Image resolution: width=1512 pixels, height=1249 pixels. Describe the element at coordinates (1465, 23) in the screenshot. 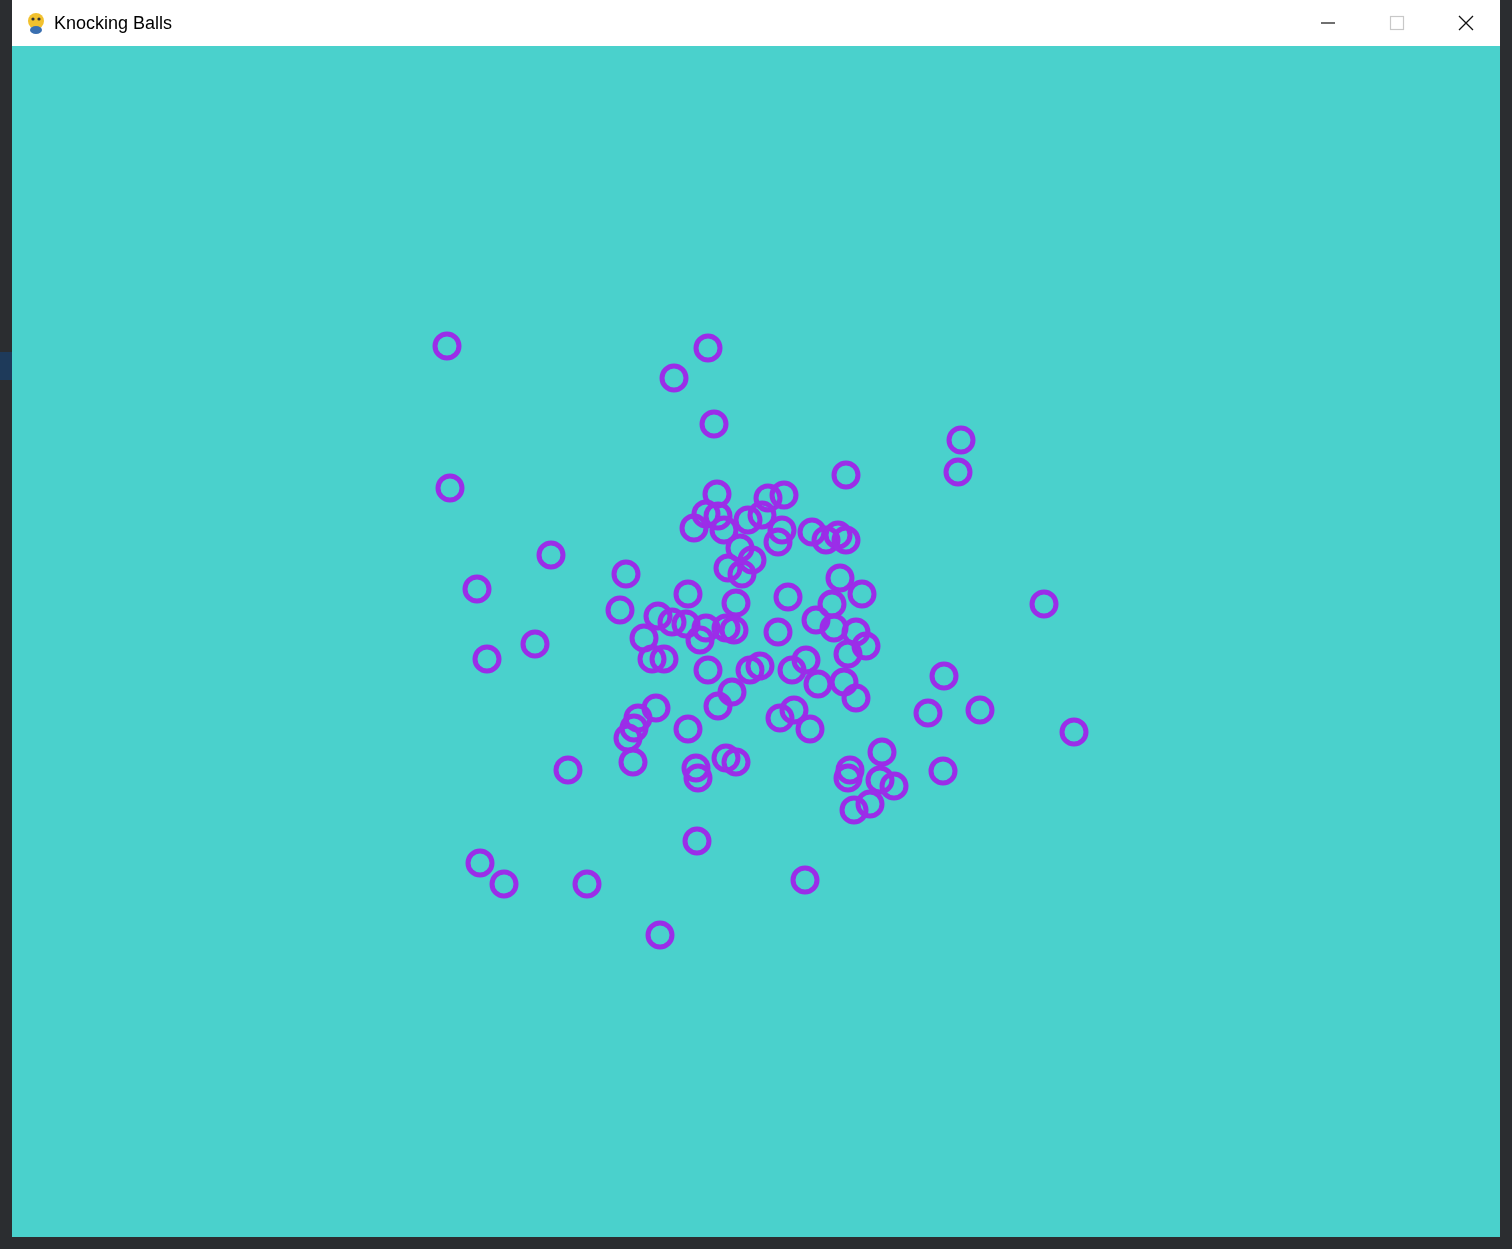

I see `close-icon` at that location.